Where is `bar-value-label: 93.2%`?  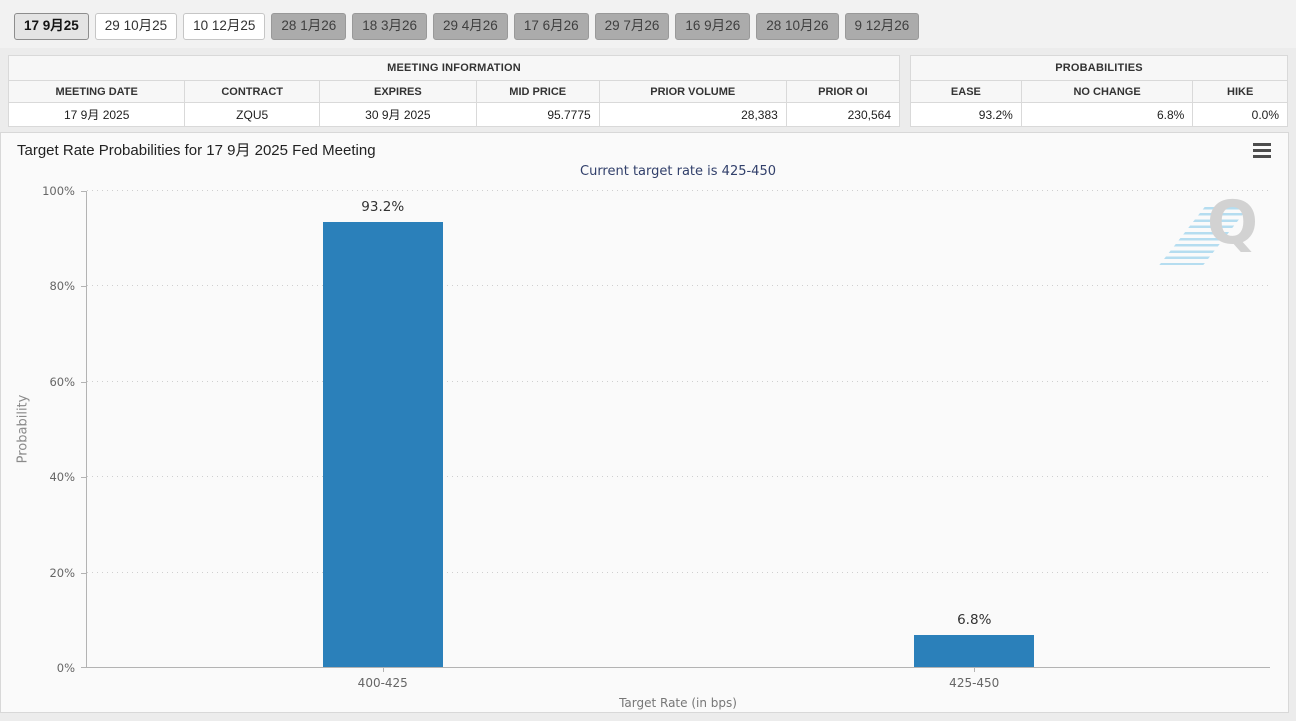 bar-value-label: 93.2% is located at coordinates (383, 207).